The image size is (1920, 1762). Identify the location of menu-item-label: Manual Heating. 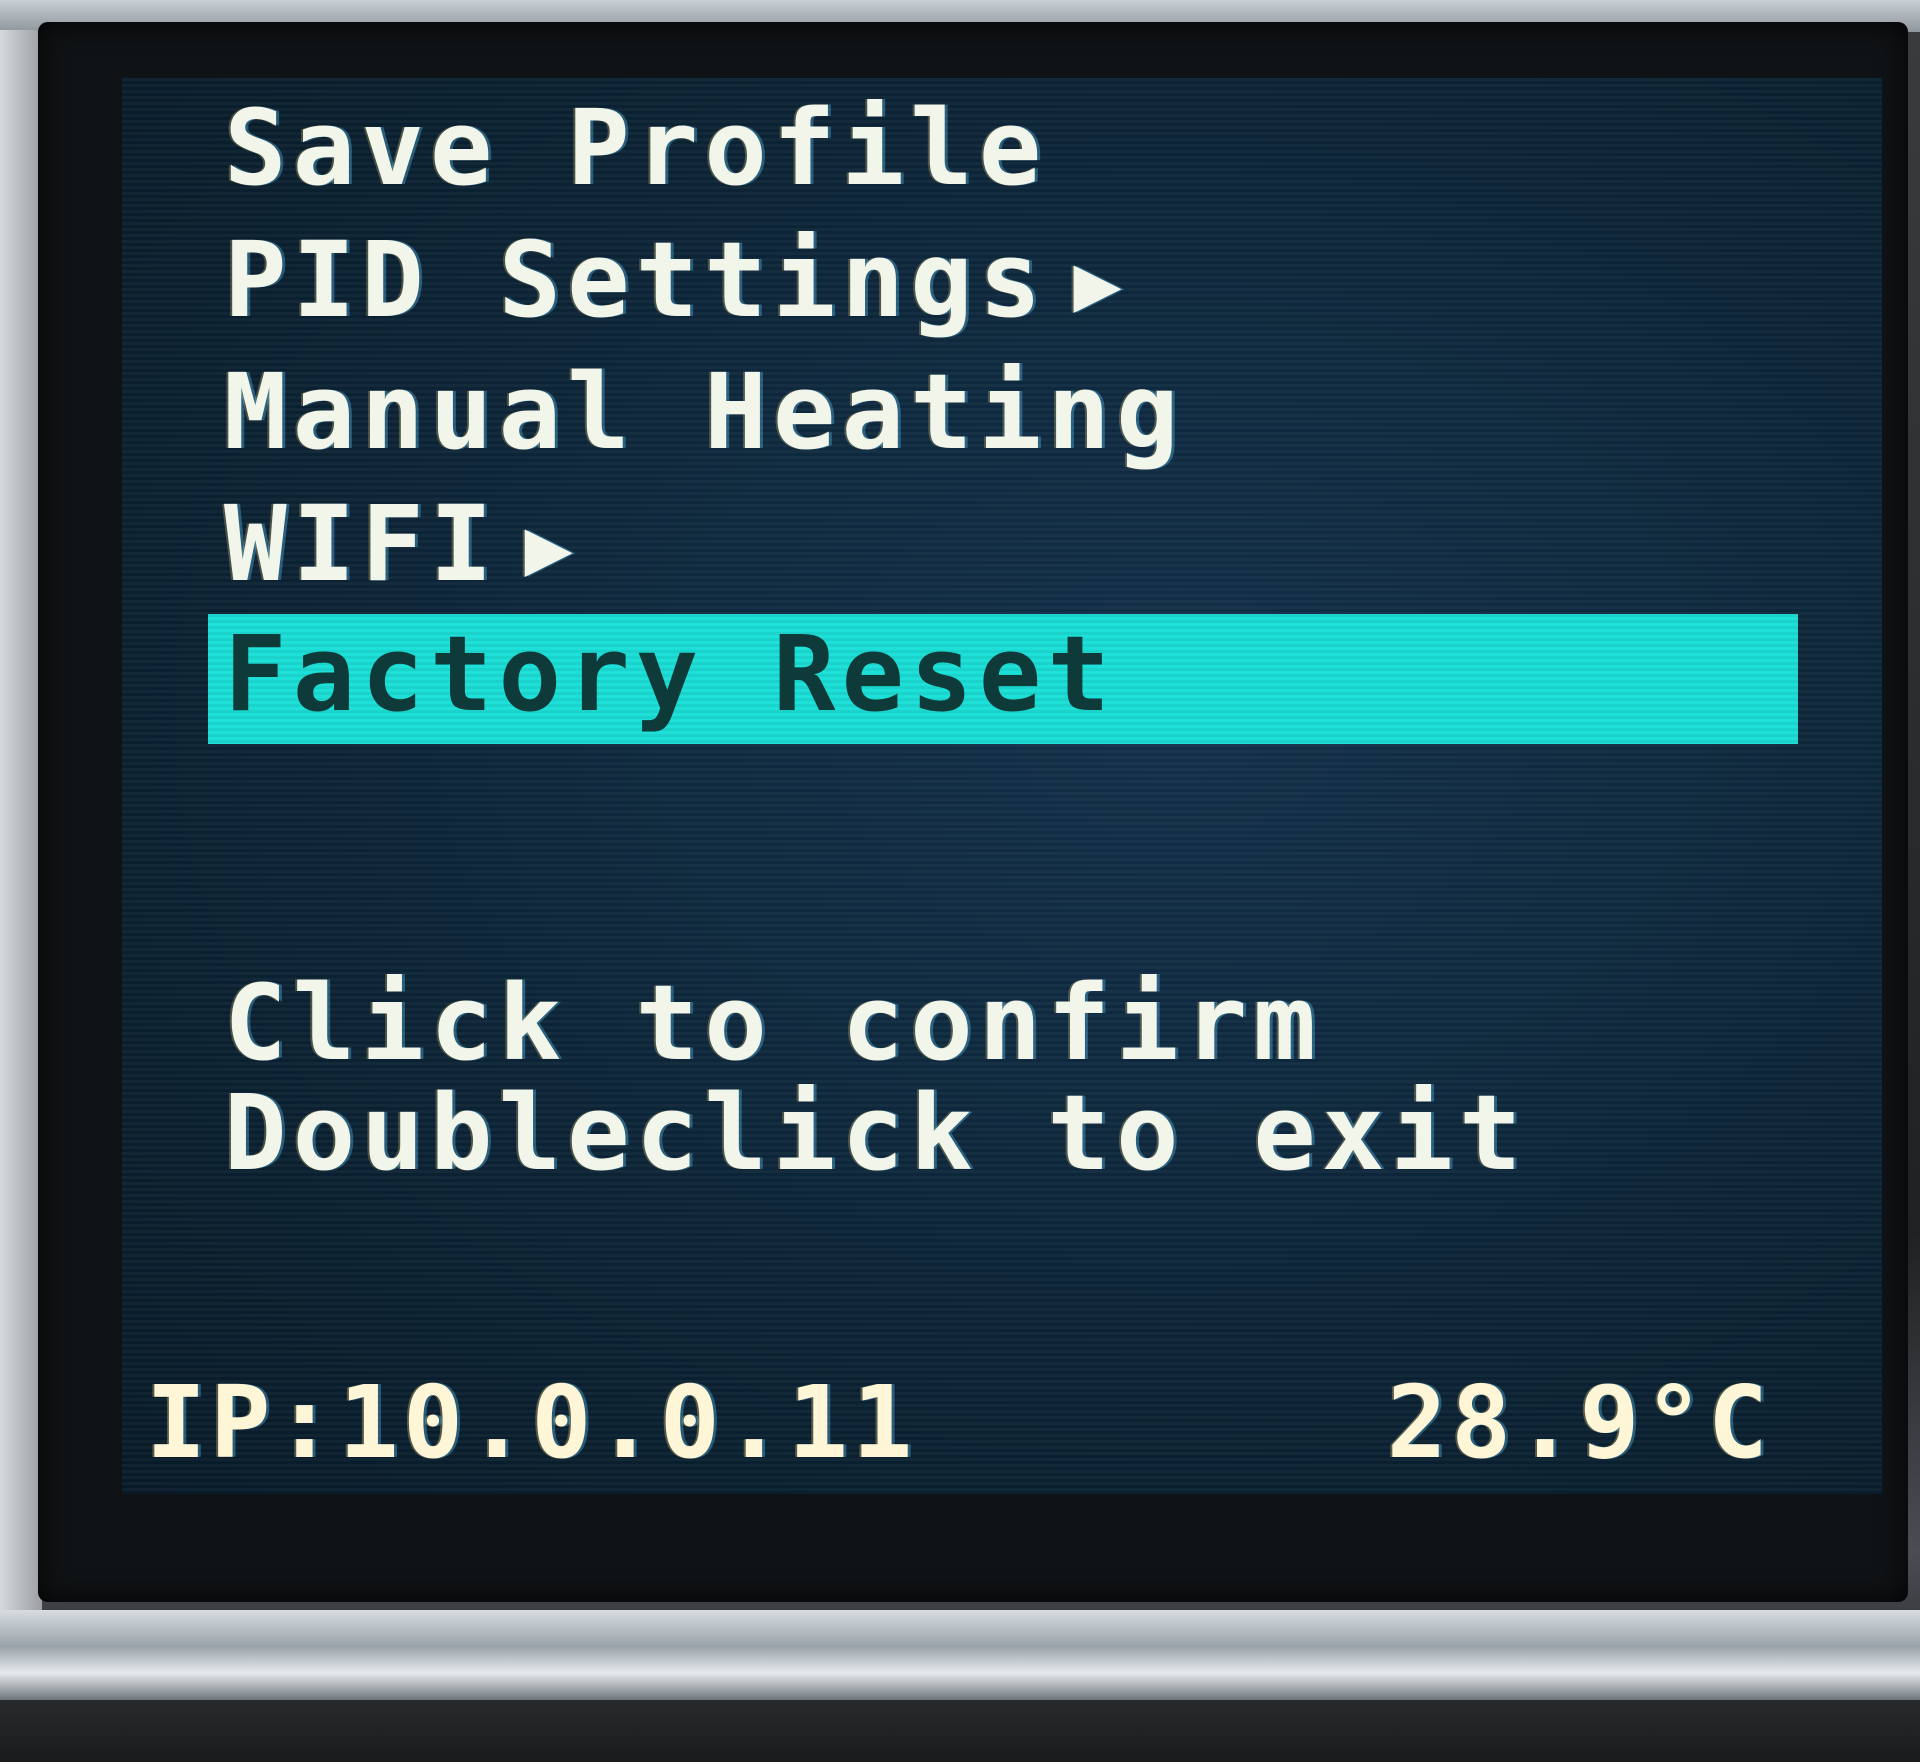
(704, 412).